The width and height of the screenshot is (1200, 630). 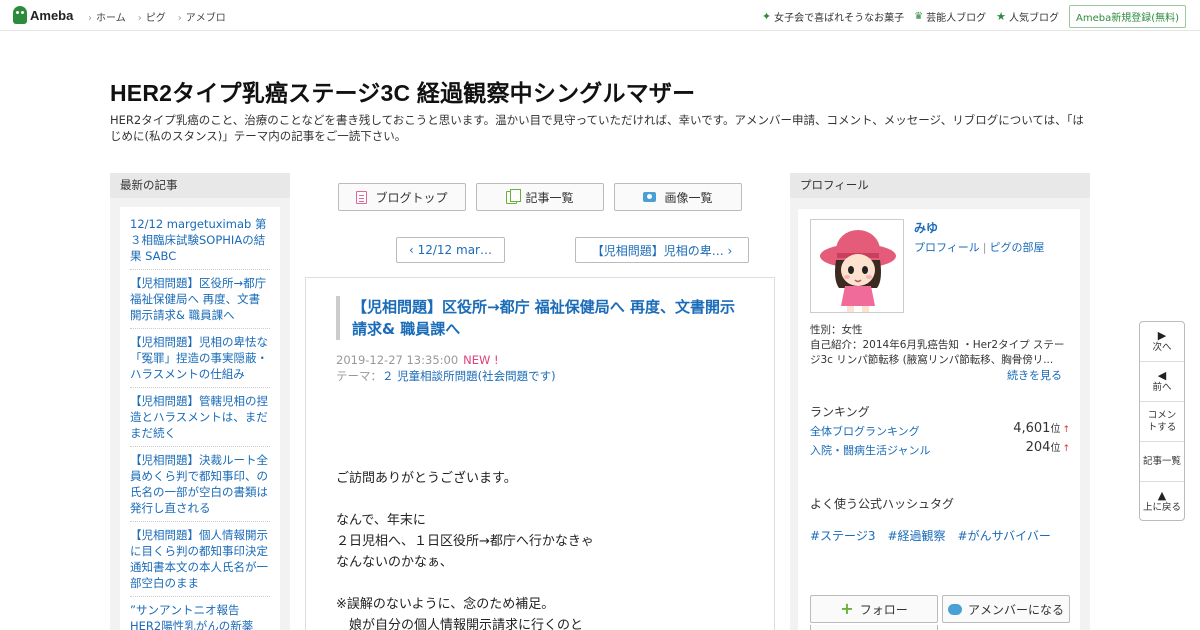 I want to click on recent-article-link: 12/12 margetuximab 第３相臨床試験SOPHIAの結果 SABC, so click(x=200, y=240).